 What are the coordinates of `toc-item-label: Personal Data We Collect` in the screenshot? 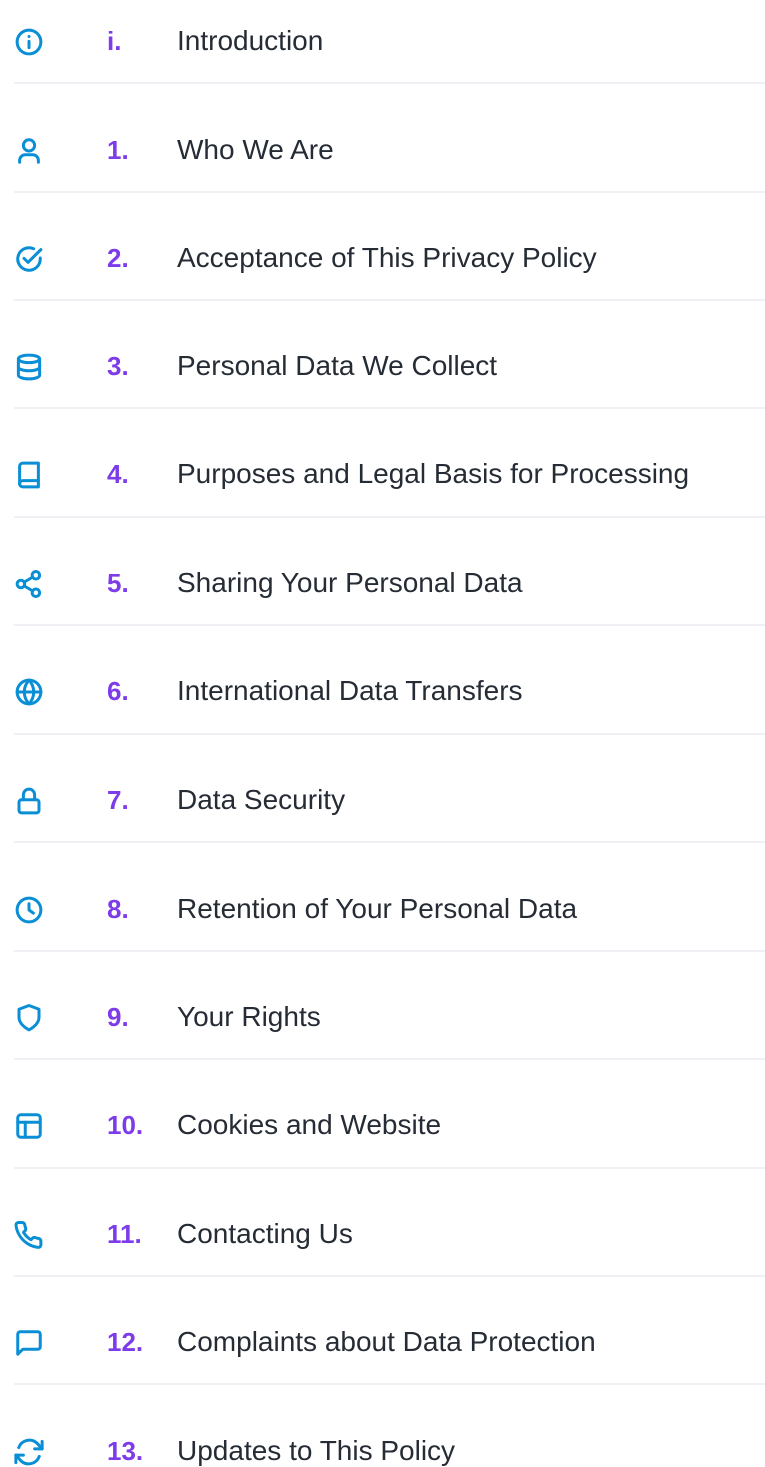 It's located at (337, 365).